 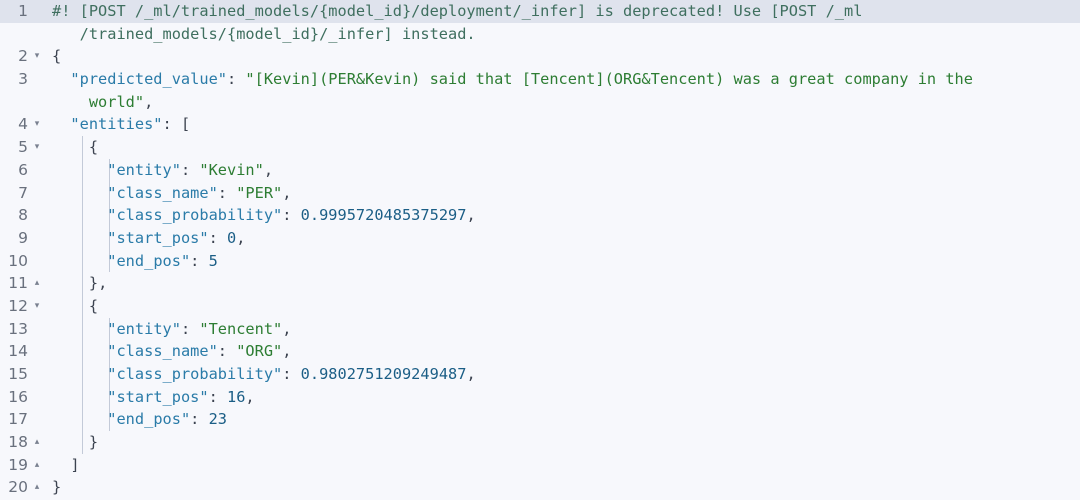 What do you see at coordinates (148, 79) in the screenshot?
I see `token-key: "predicted_value"` at bounding box center [148, 79].